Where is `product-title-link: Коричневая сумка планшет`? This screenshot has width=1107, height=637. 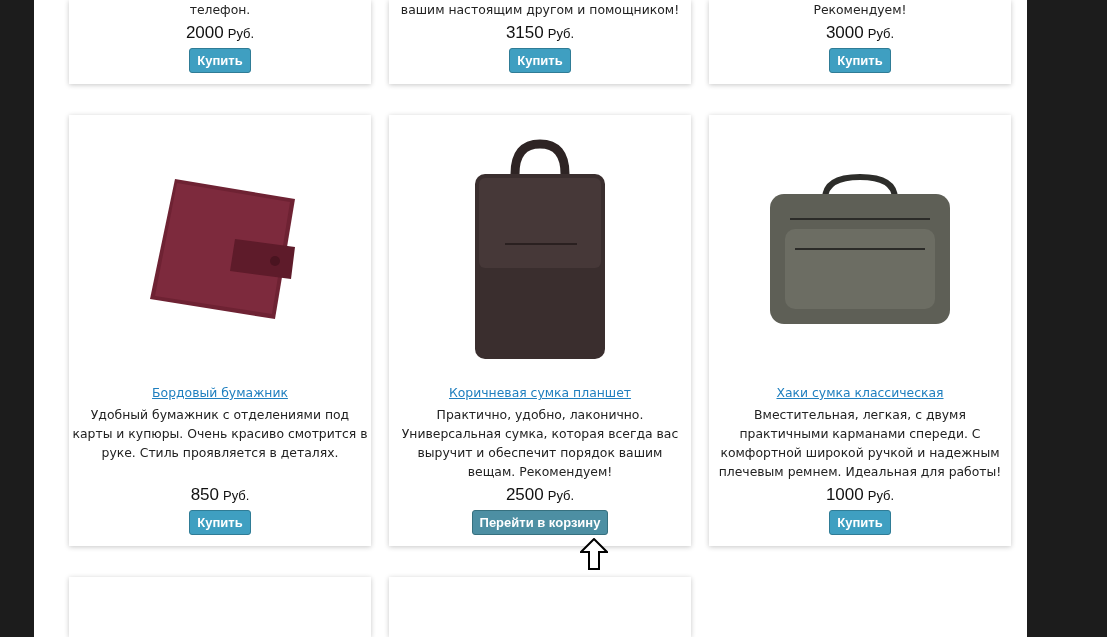
product-title-link: Коричневая сумка планшет is located at coordinates (540, 392).